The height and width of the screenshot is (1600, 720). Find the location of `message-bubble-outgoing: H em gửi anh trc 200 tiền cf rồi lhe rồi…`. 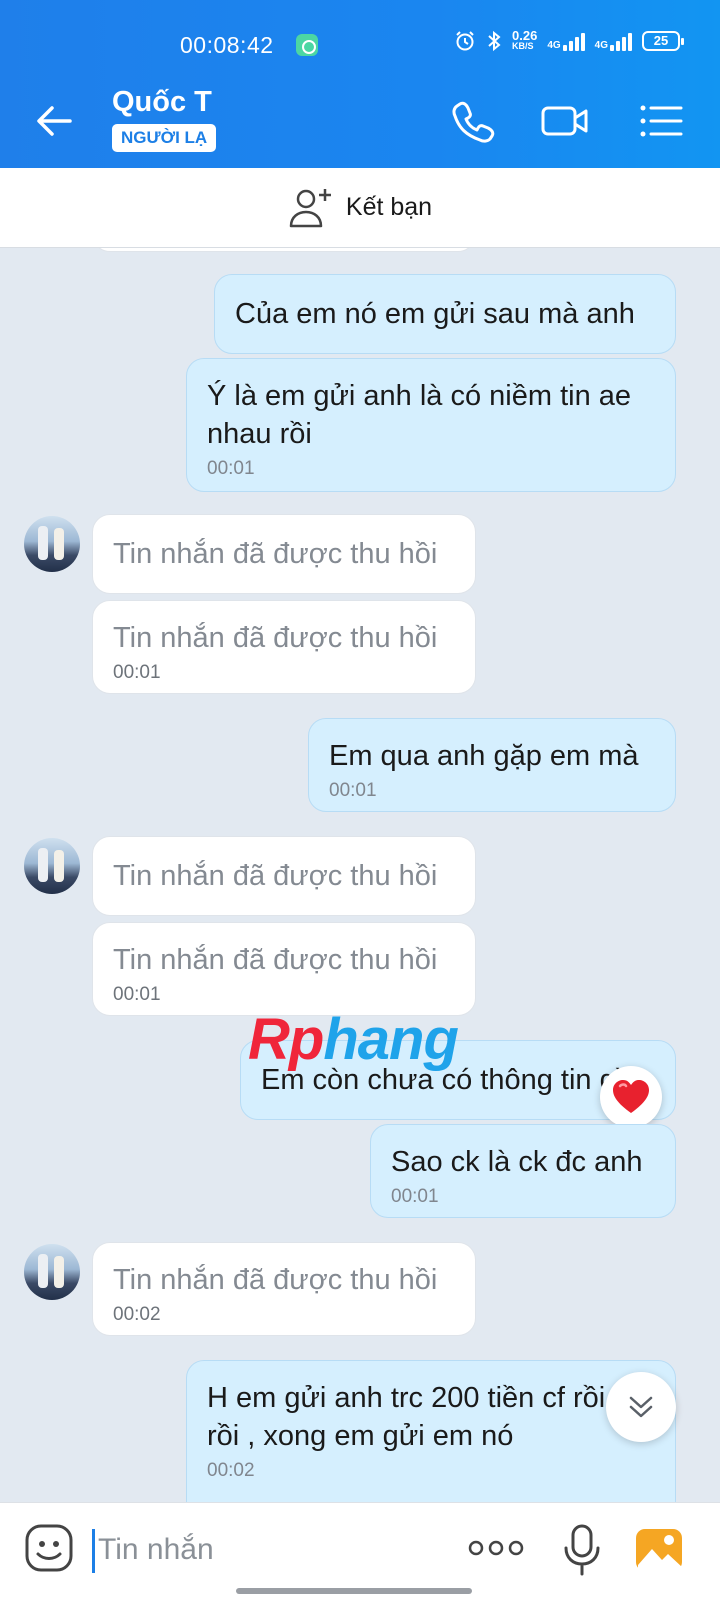

message-bubble-outgoing: H em gửi anh trc 200 tiền cf rồi lhe rồi… is located at coordinates (431, 1431).